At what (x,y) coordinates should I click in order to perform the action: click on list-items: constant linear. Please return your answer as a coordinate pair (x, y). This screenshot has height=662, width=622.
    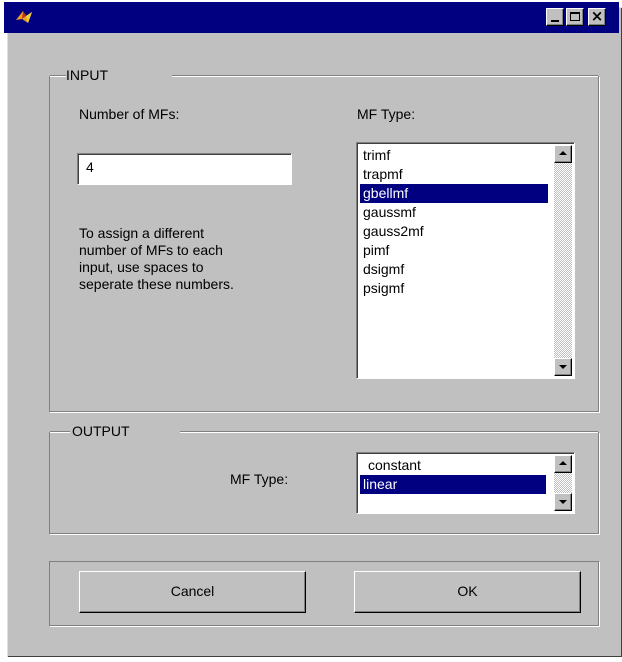
    Looking at the image, I should click on (453, 475).